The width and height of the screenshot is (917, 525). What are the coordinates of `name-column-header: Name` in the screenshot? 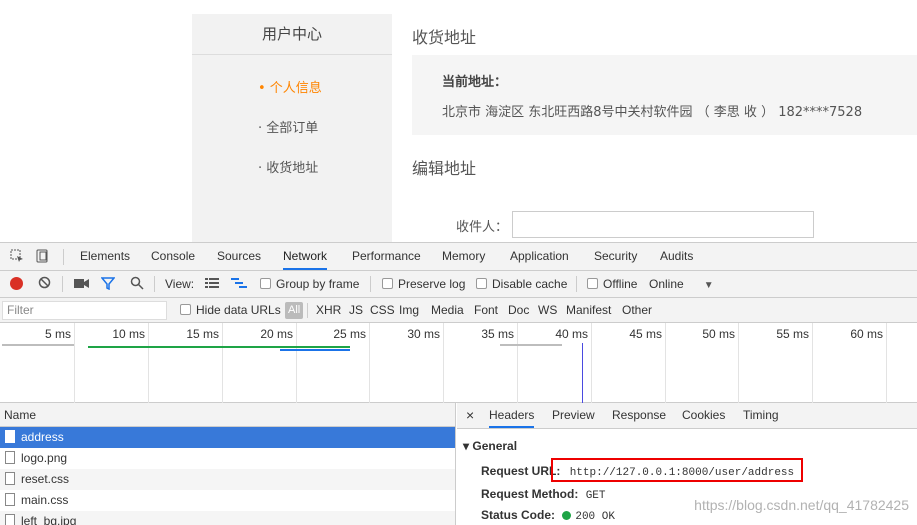 It's located at (227, 415).